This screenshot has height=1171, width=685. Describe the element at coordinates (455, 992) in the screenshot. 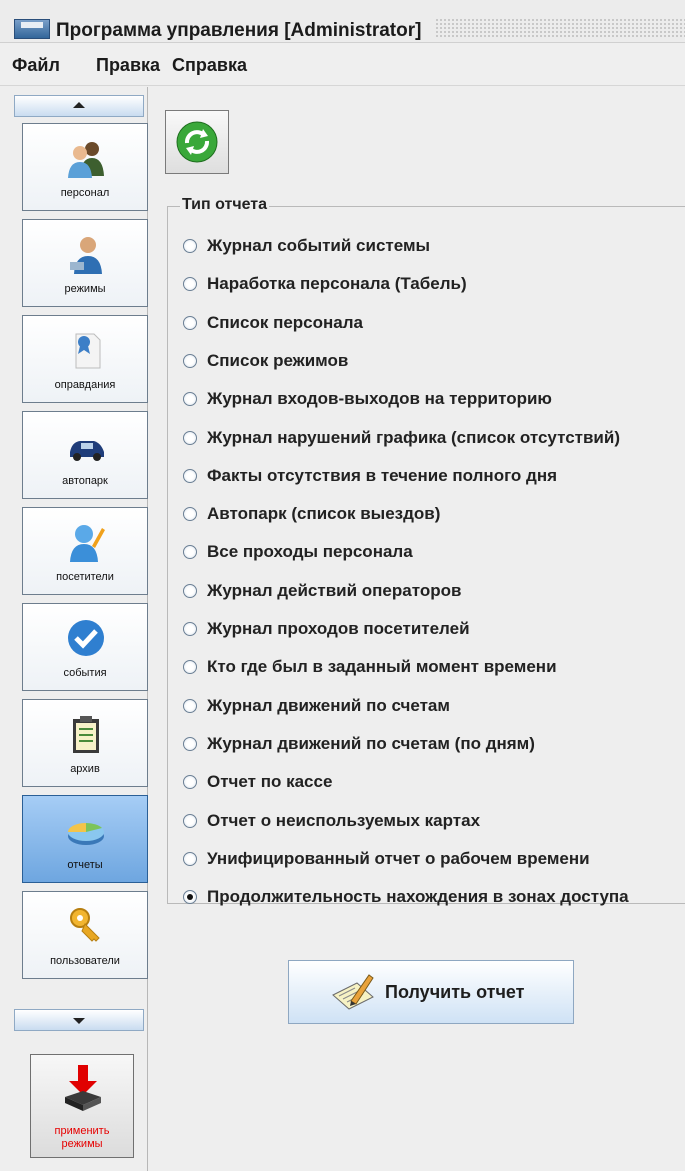

I see `get-report-label: Получить отчет` at that location.